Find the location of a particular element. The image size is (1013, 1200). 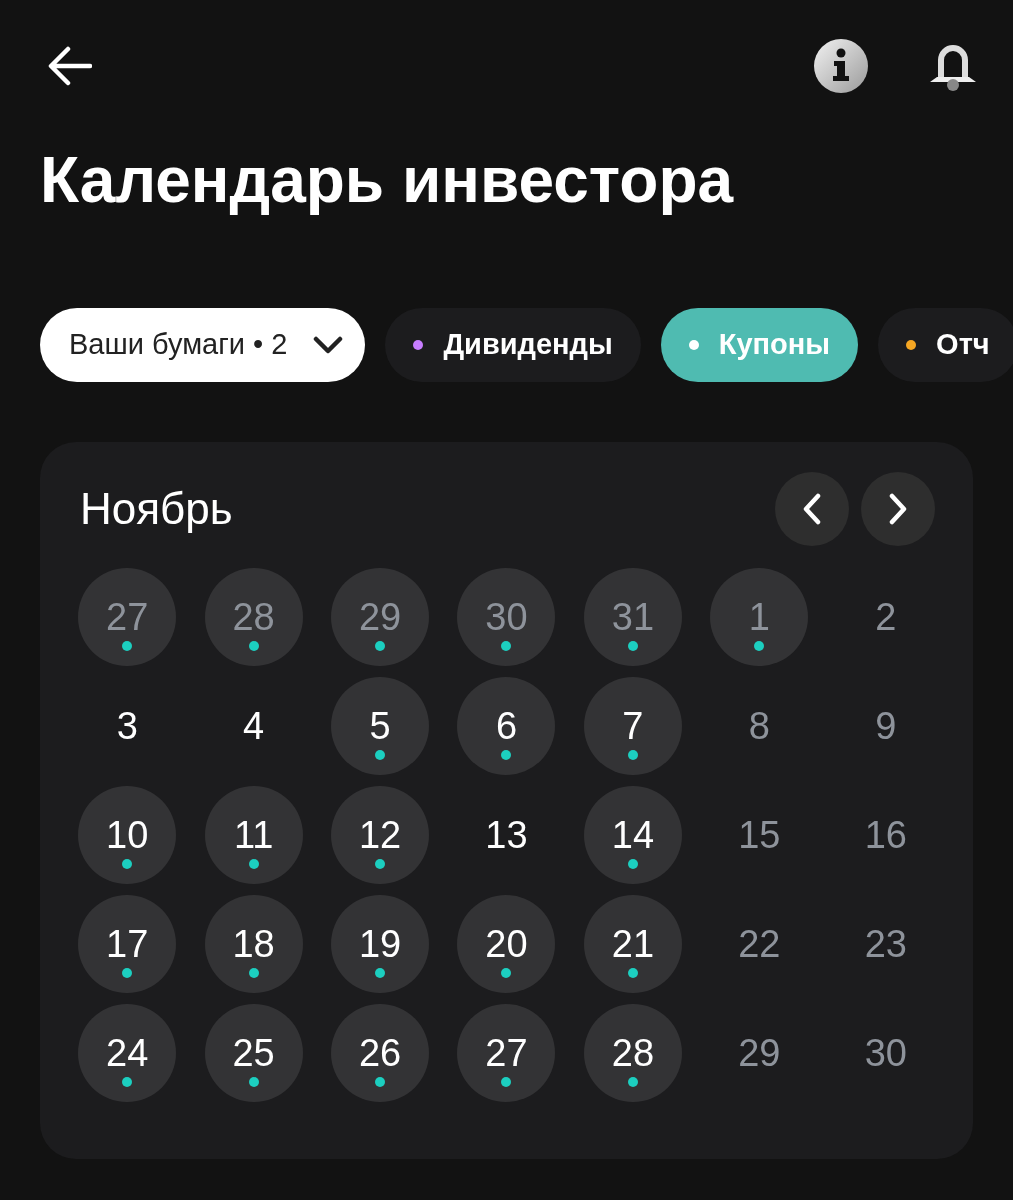

calendar-day: 22 is located at coordinates (759, 944).